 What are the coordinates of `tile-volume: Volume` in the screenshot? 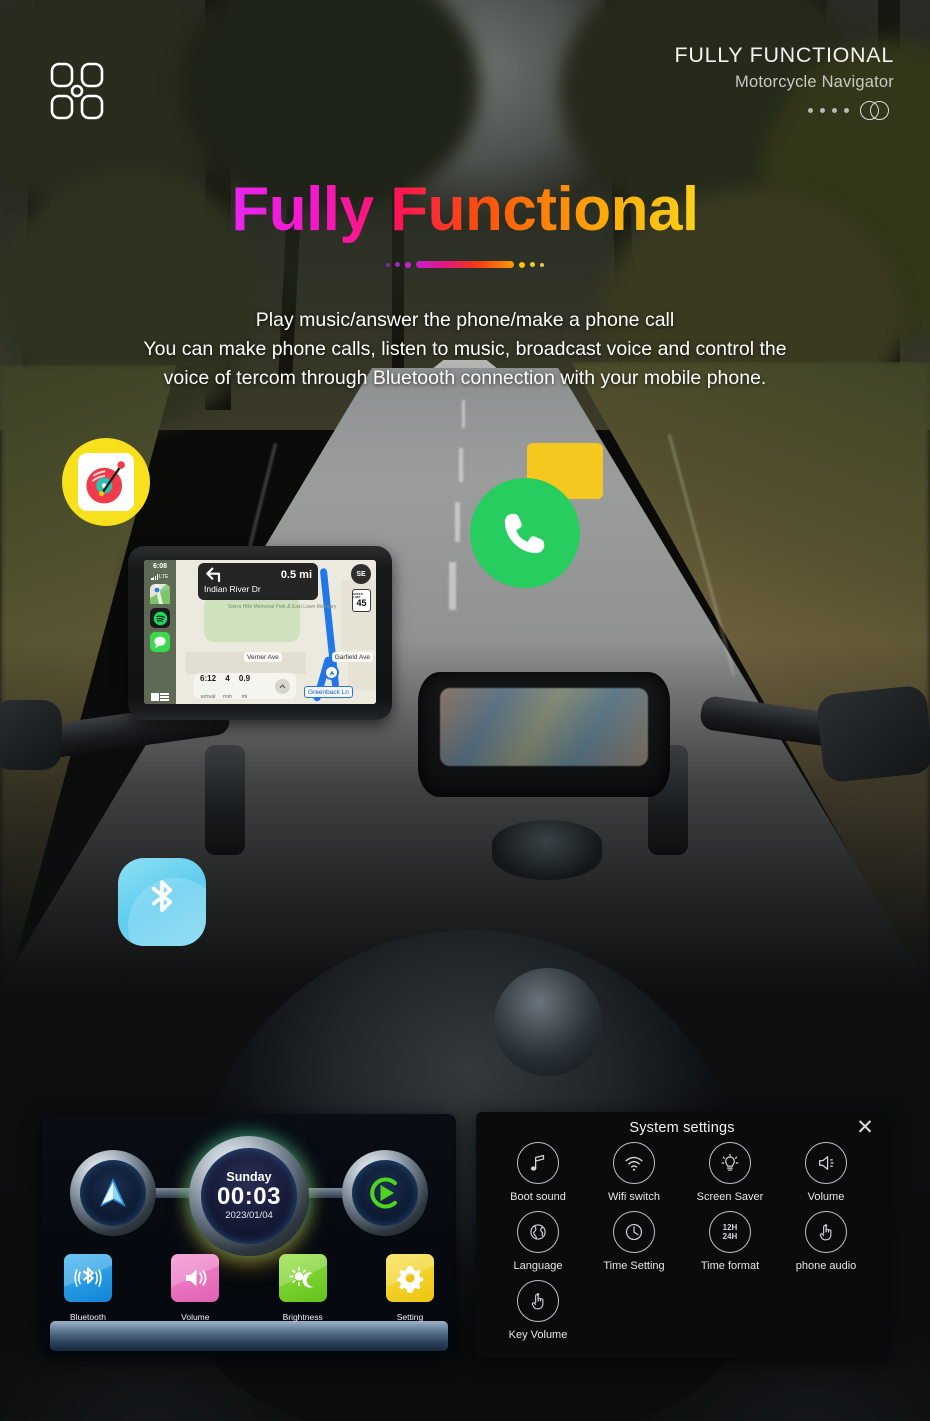 It's located at (195, 1288).